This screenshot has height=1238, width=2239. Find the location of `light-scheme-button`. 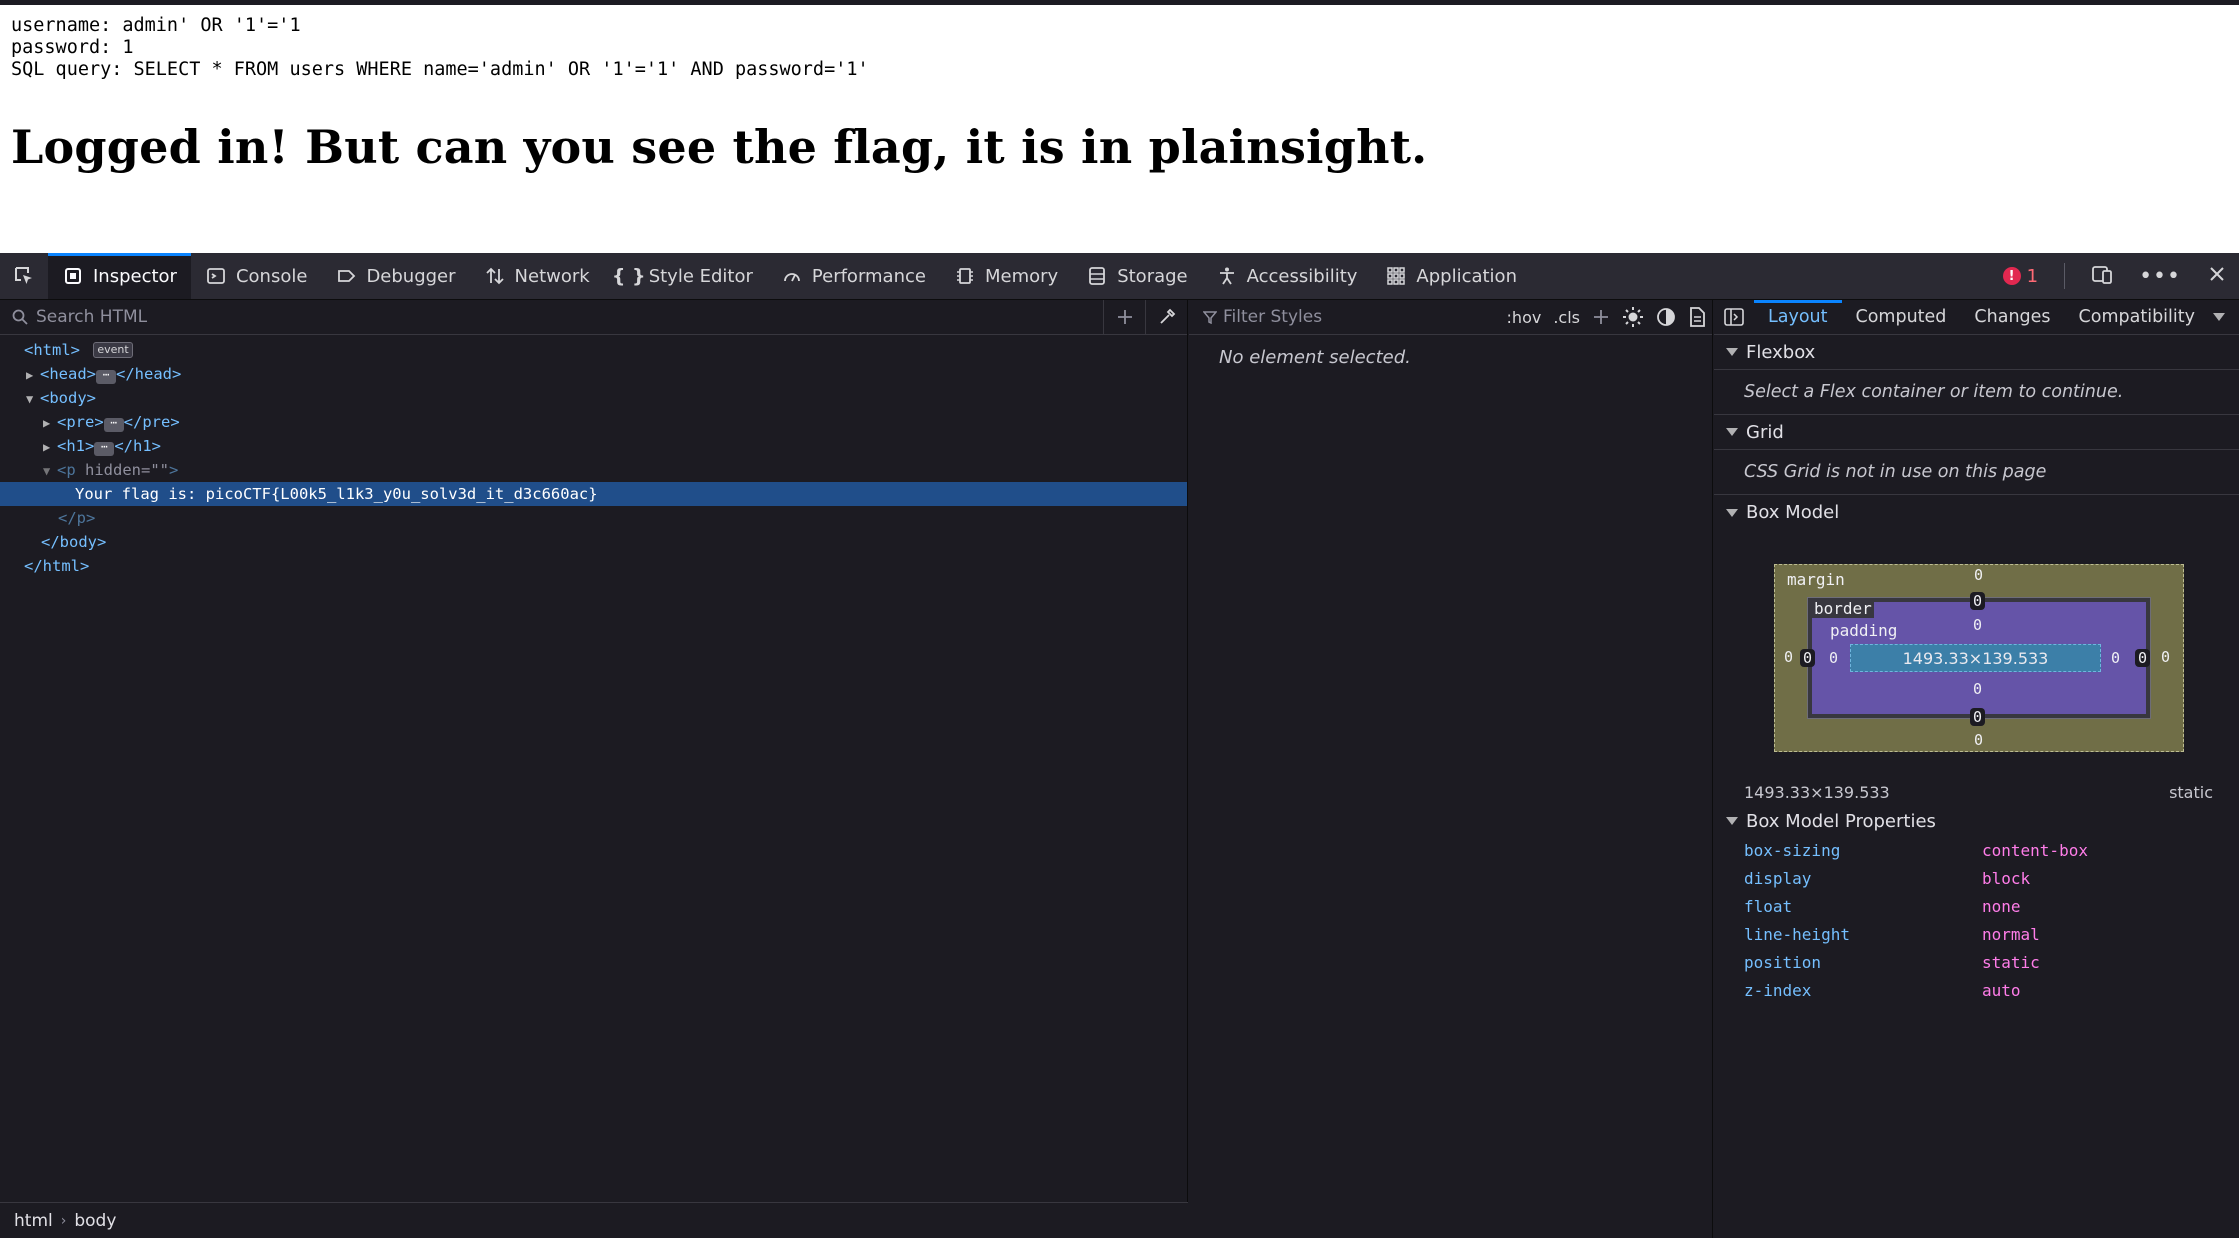

light-scheme-button is located at coordinates (1633, 317).